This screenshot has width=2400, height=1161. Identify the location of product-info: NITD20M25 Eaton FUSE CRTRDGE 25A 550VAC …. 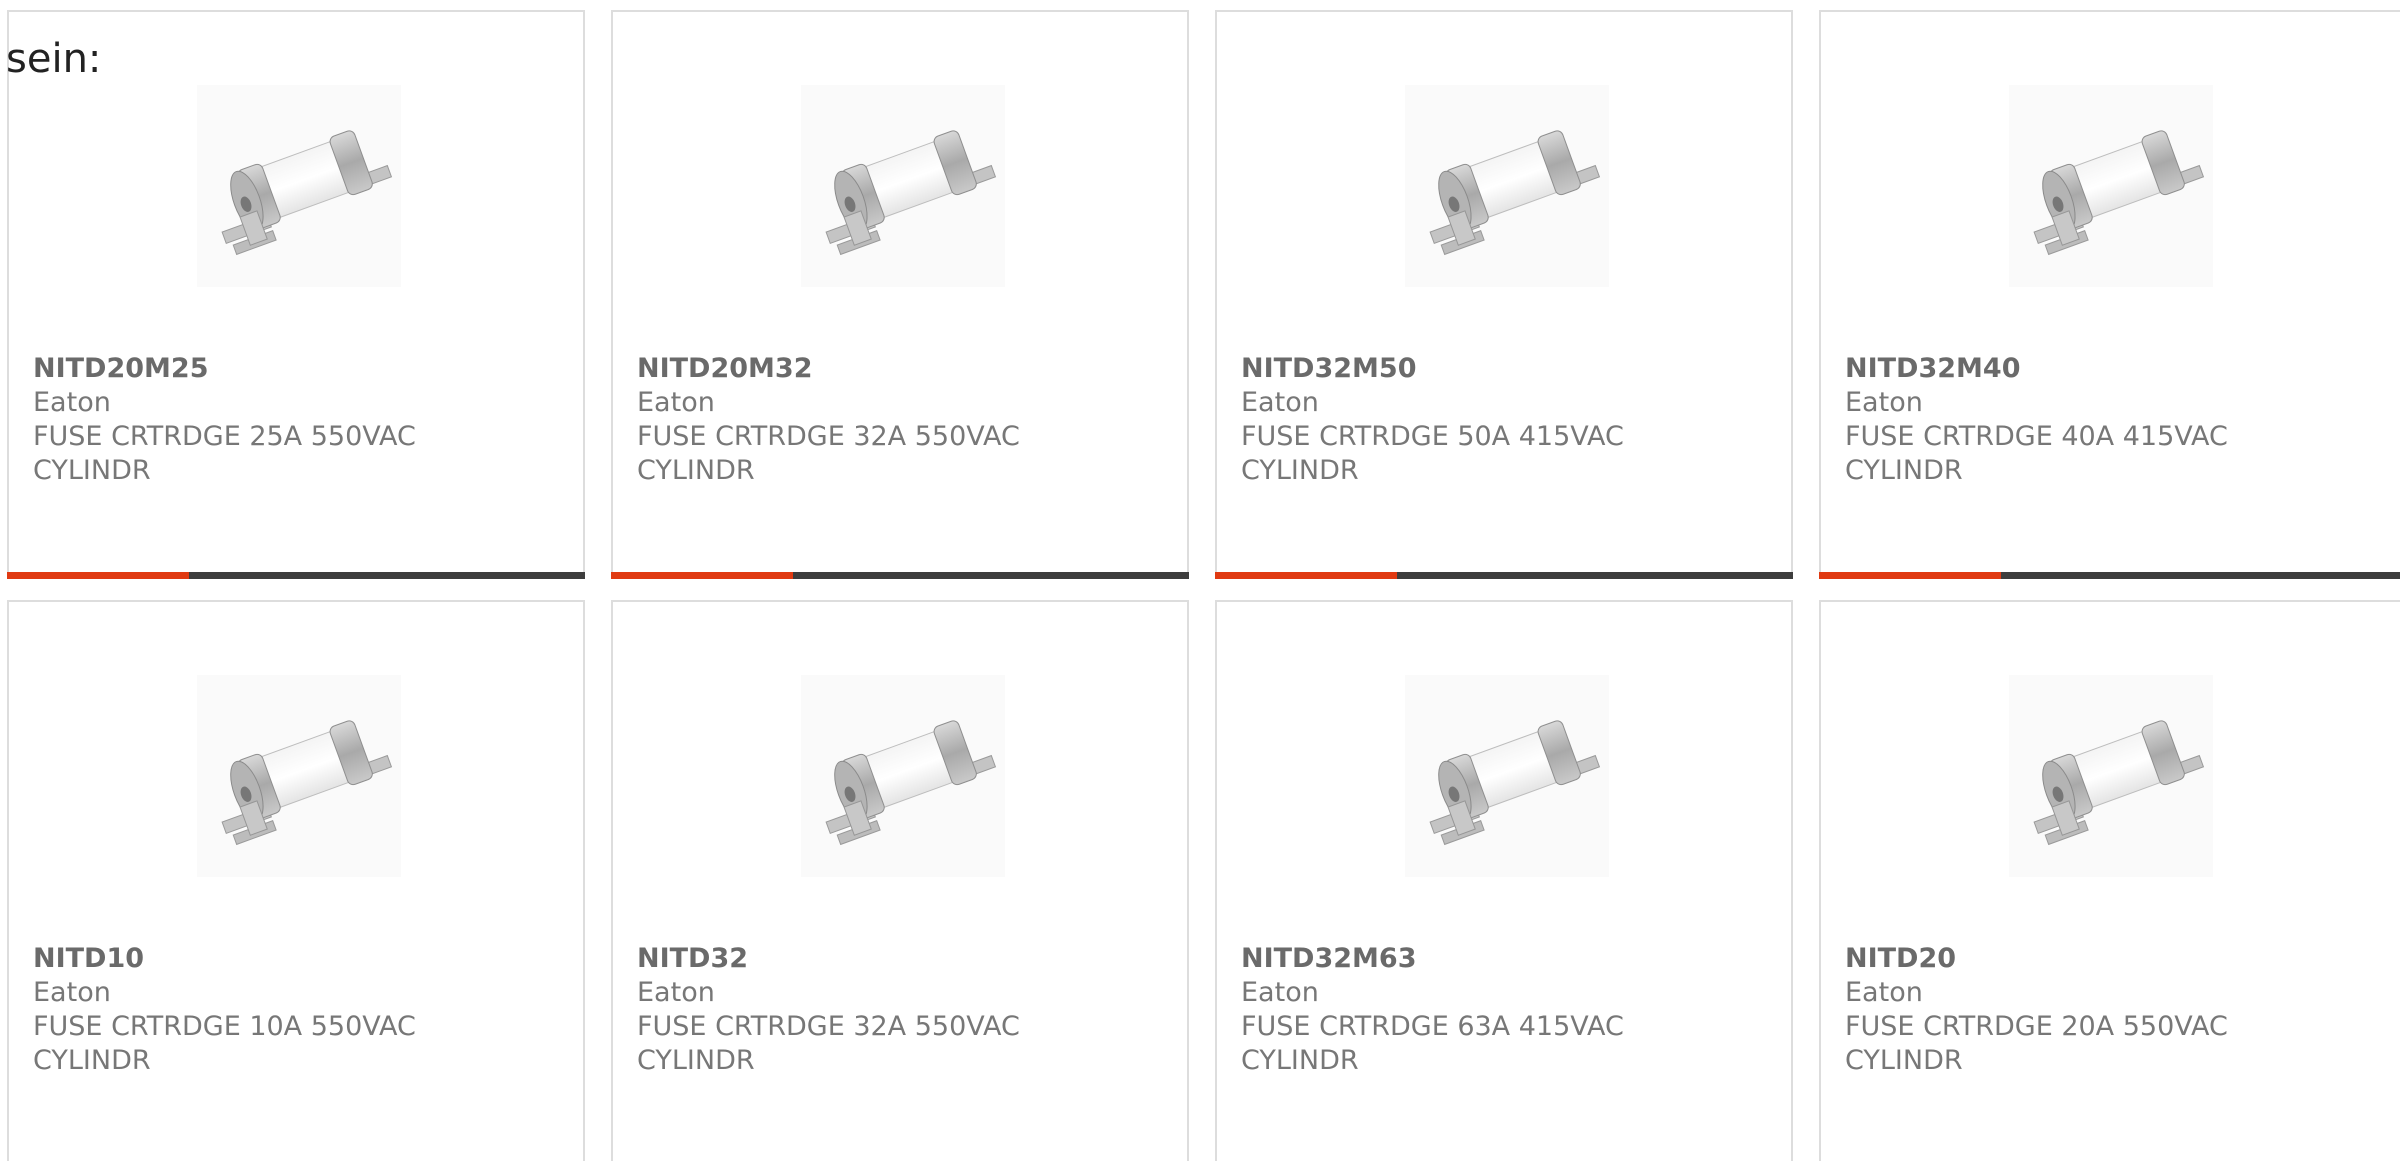
(293, 420).